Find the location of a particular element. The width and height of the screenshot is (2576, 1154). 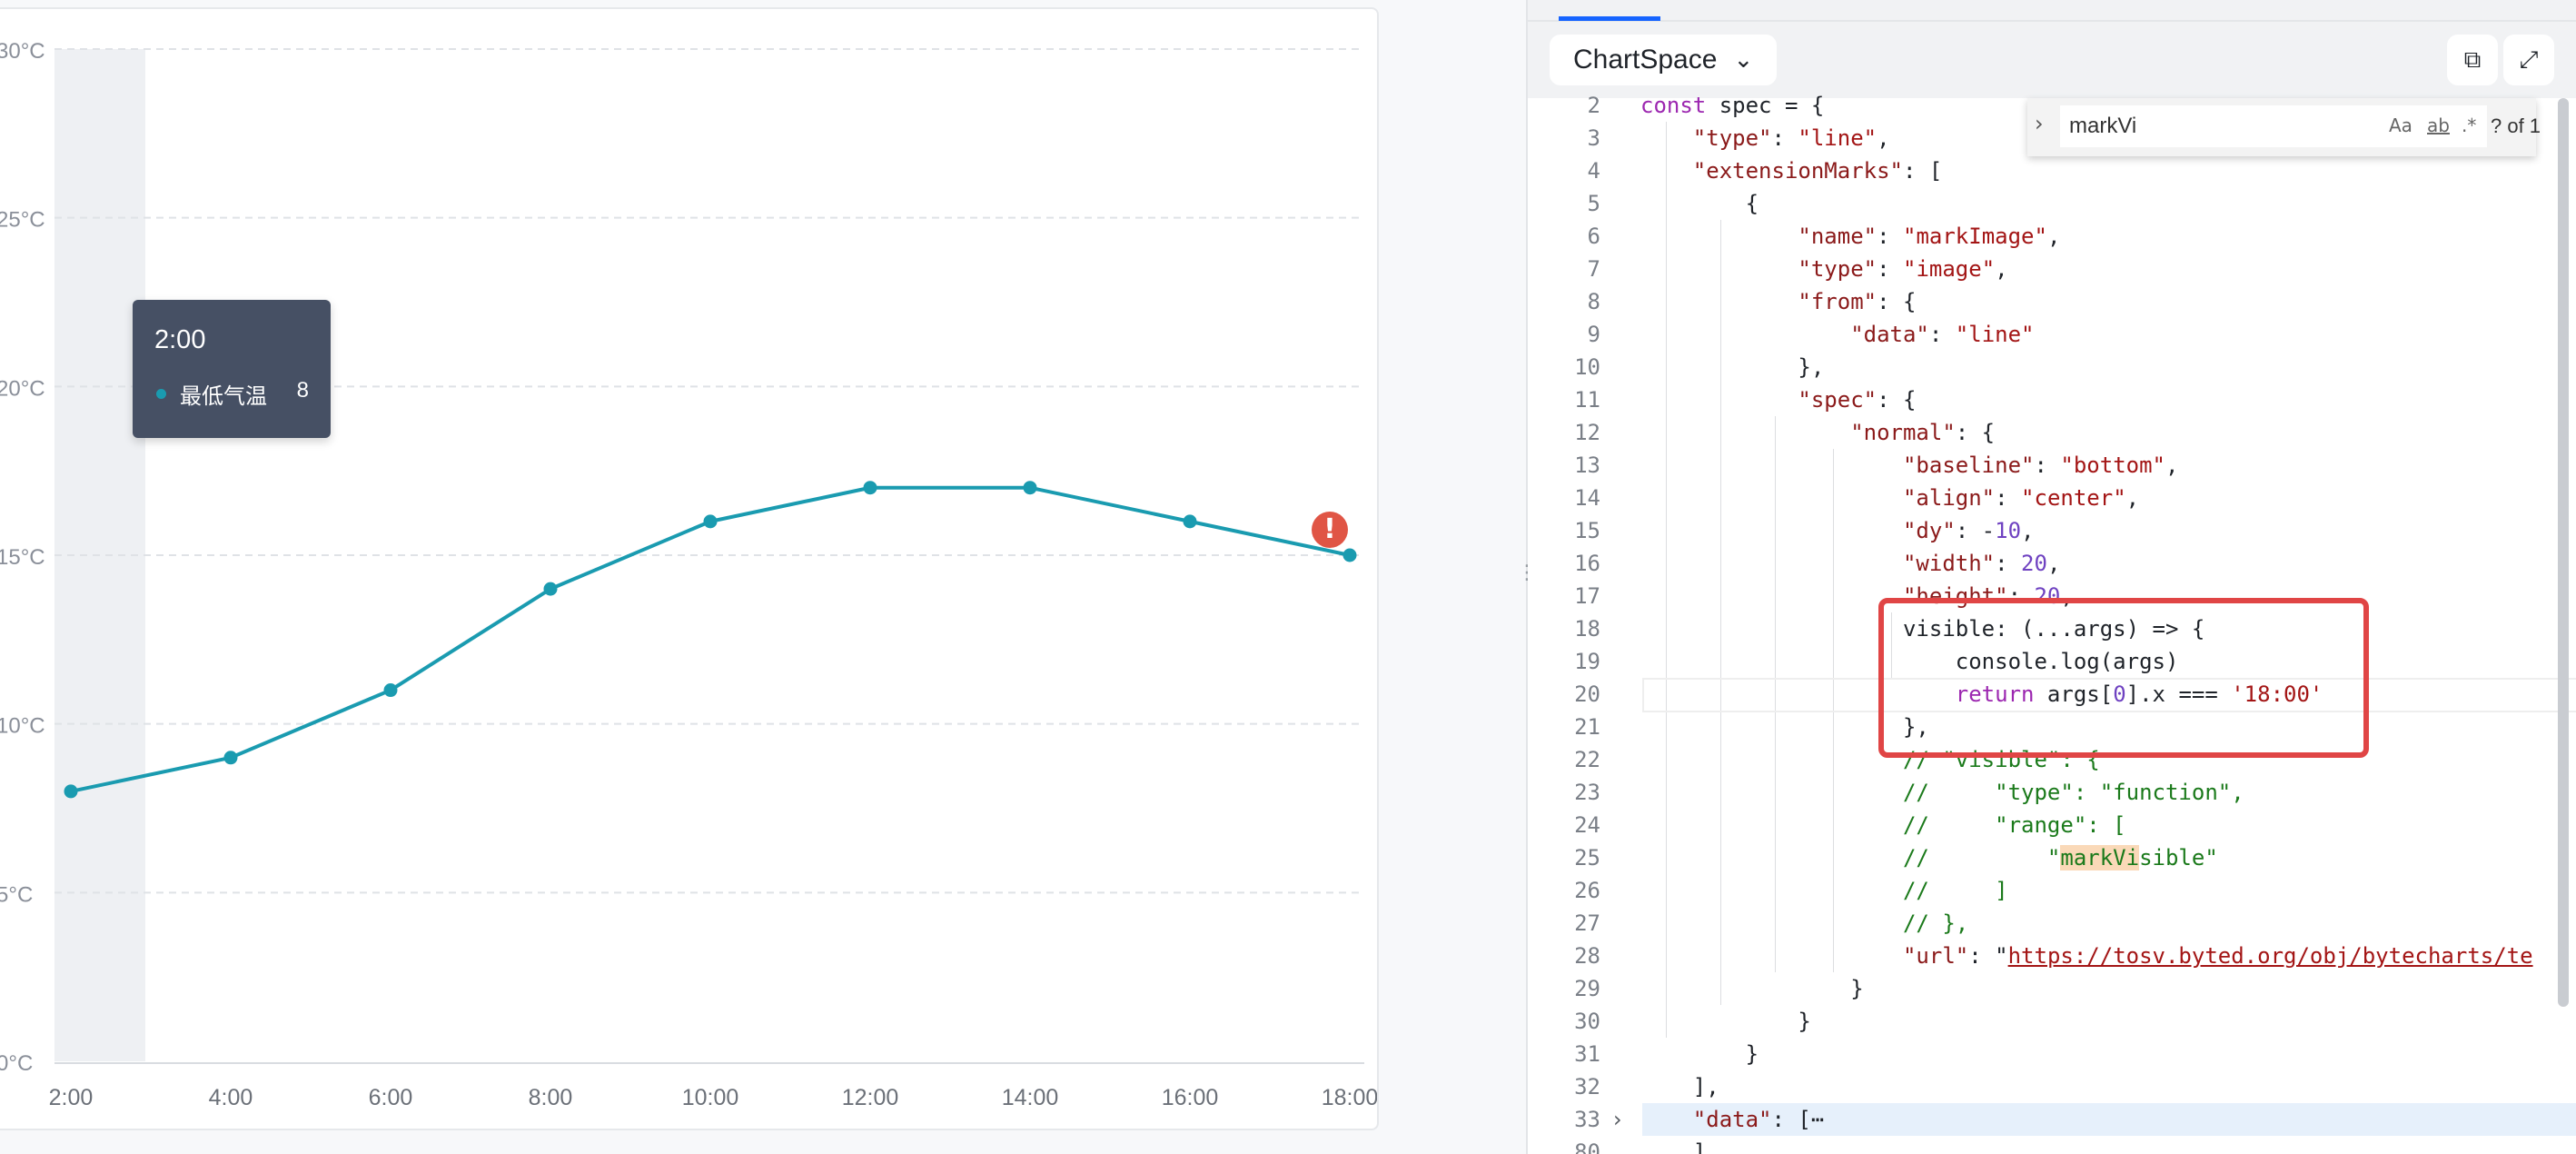

y-tick-label: 5°C is located at coordinates (16, 894).